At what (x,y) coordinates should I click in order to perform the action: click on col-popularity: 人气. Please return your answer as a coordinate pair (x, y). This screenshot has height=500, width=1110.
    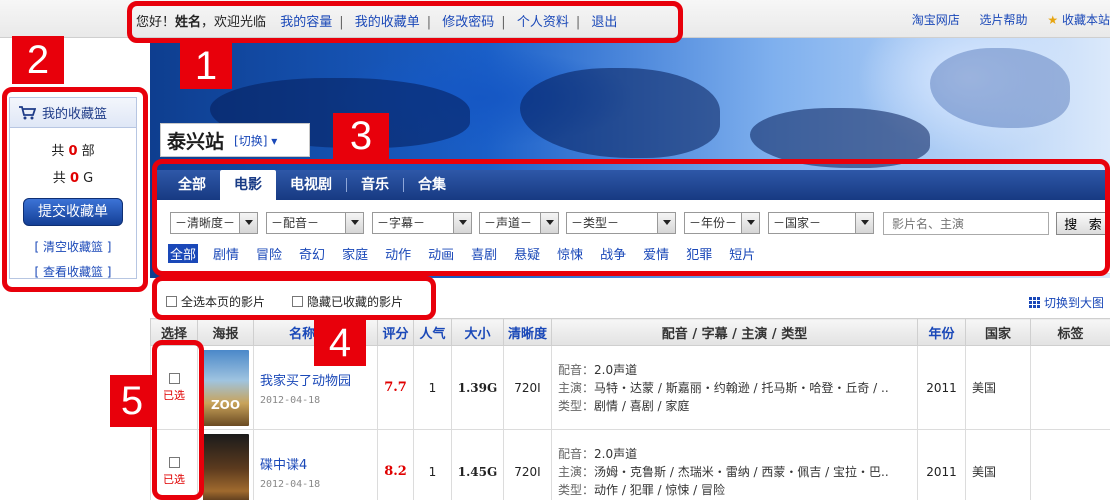
    Looking at the image, I should click on (432, 332).